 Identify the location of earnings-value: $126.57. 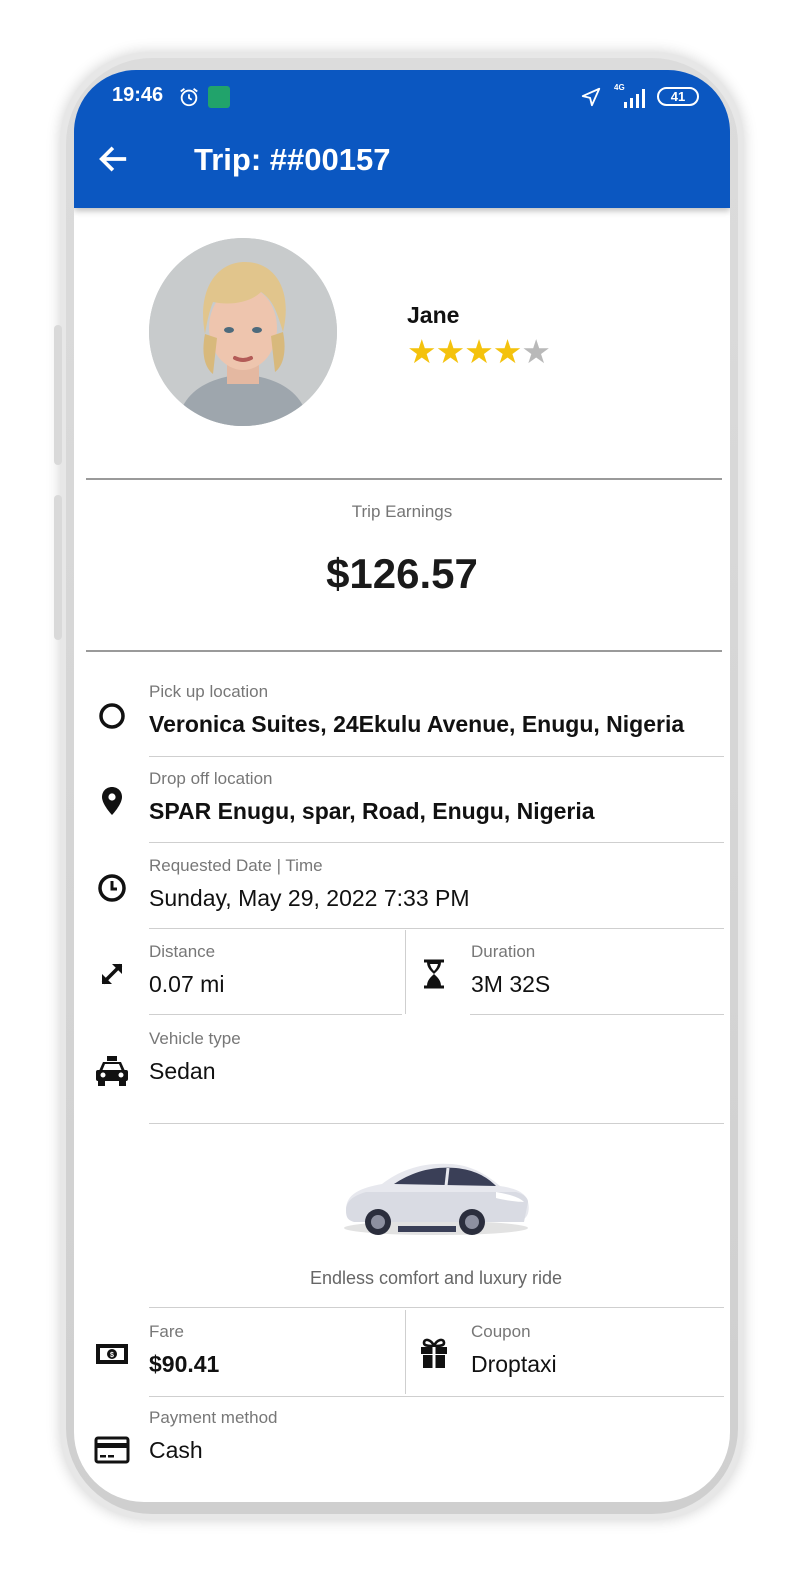
(402, 573).